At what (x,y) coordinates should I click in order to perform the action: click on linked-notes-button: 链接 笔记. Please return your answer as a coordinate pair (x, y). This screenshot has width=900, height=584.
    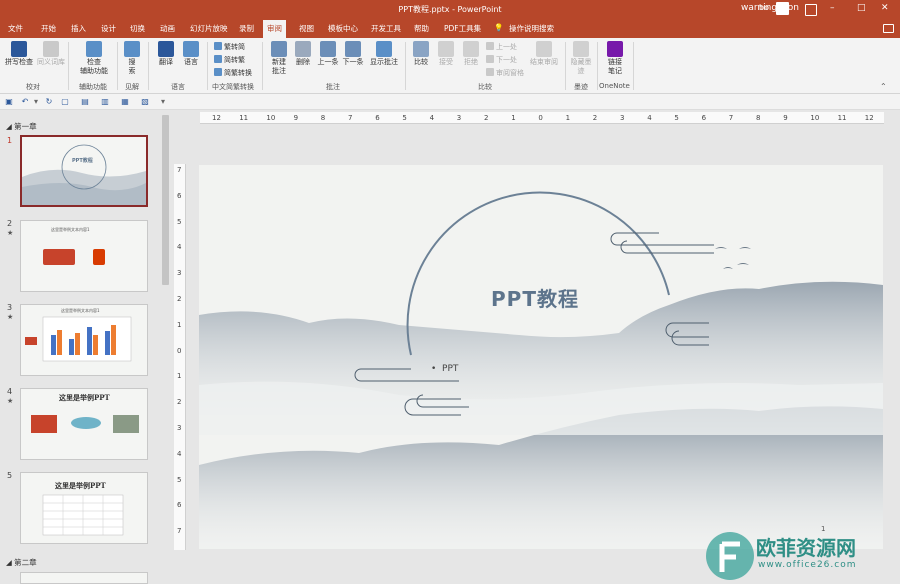
    Looking at the image, I should click on (615, 58).